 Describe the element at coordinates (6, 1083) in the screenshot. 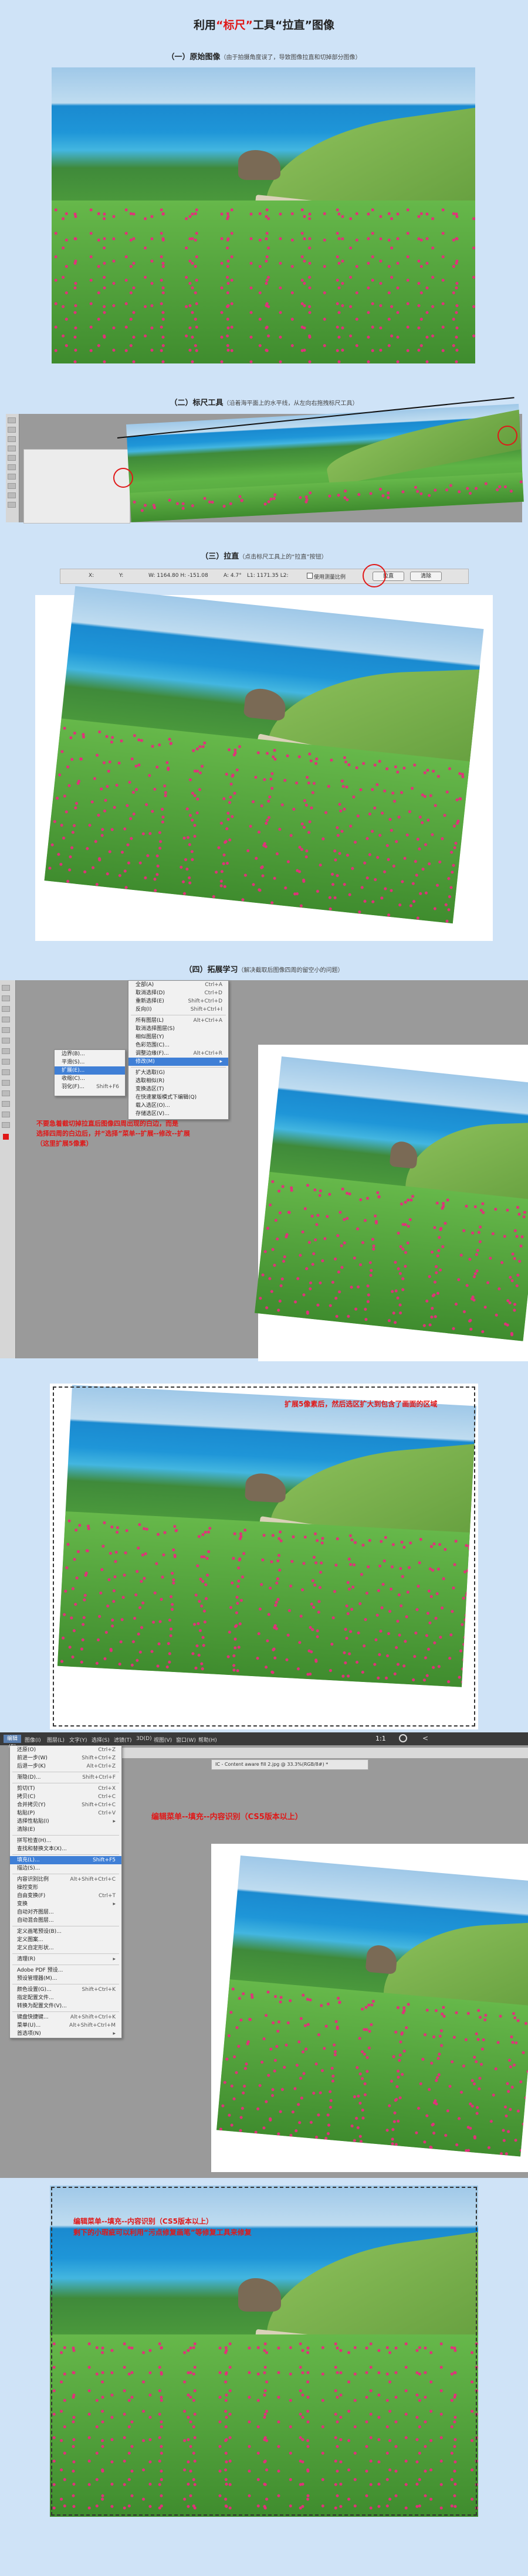

I see `gradient-tool-icon` at that location.